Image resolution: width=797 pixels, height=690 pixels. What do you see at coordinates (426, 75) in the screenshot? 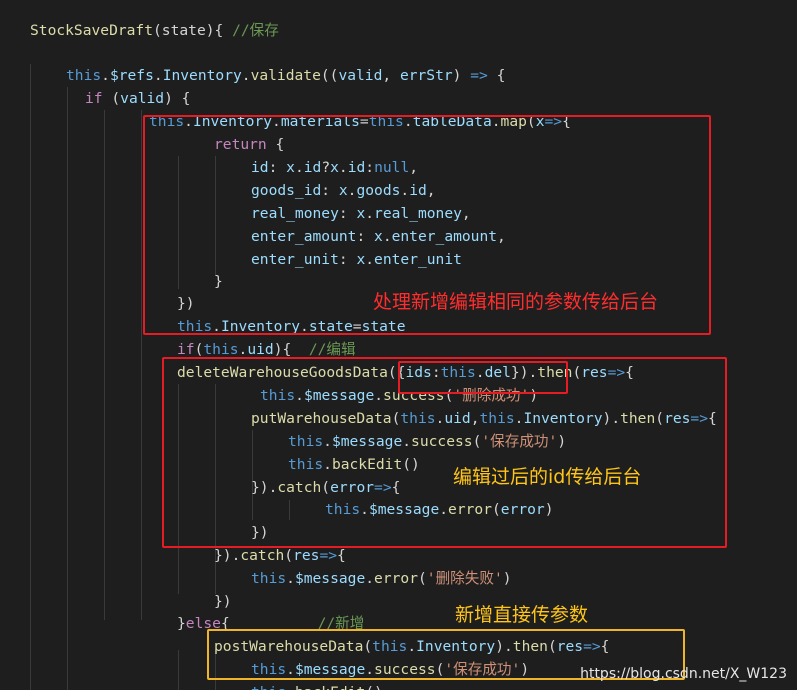
I see `code-token: errStr` at bounding box center [426, 75].